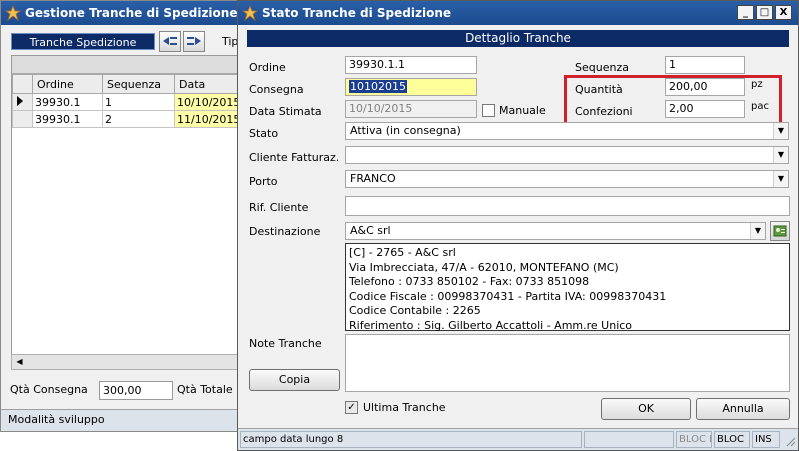 Image resolution: width=799 pixels, height=451 pixels. Describe the element at coordinates (555, 231) in the screenshot. I see `destinazione-select: A&C srl ▼` at that location.